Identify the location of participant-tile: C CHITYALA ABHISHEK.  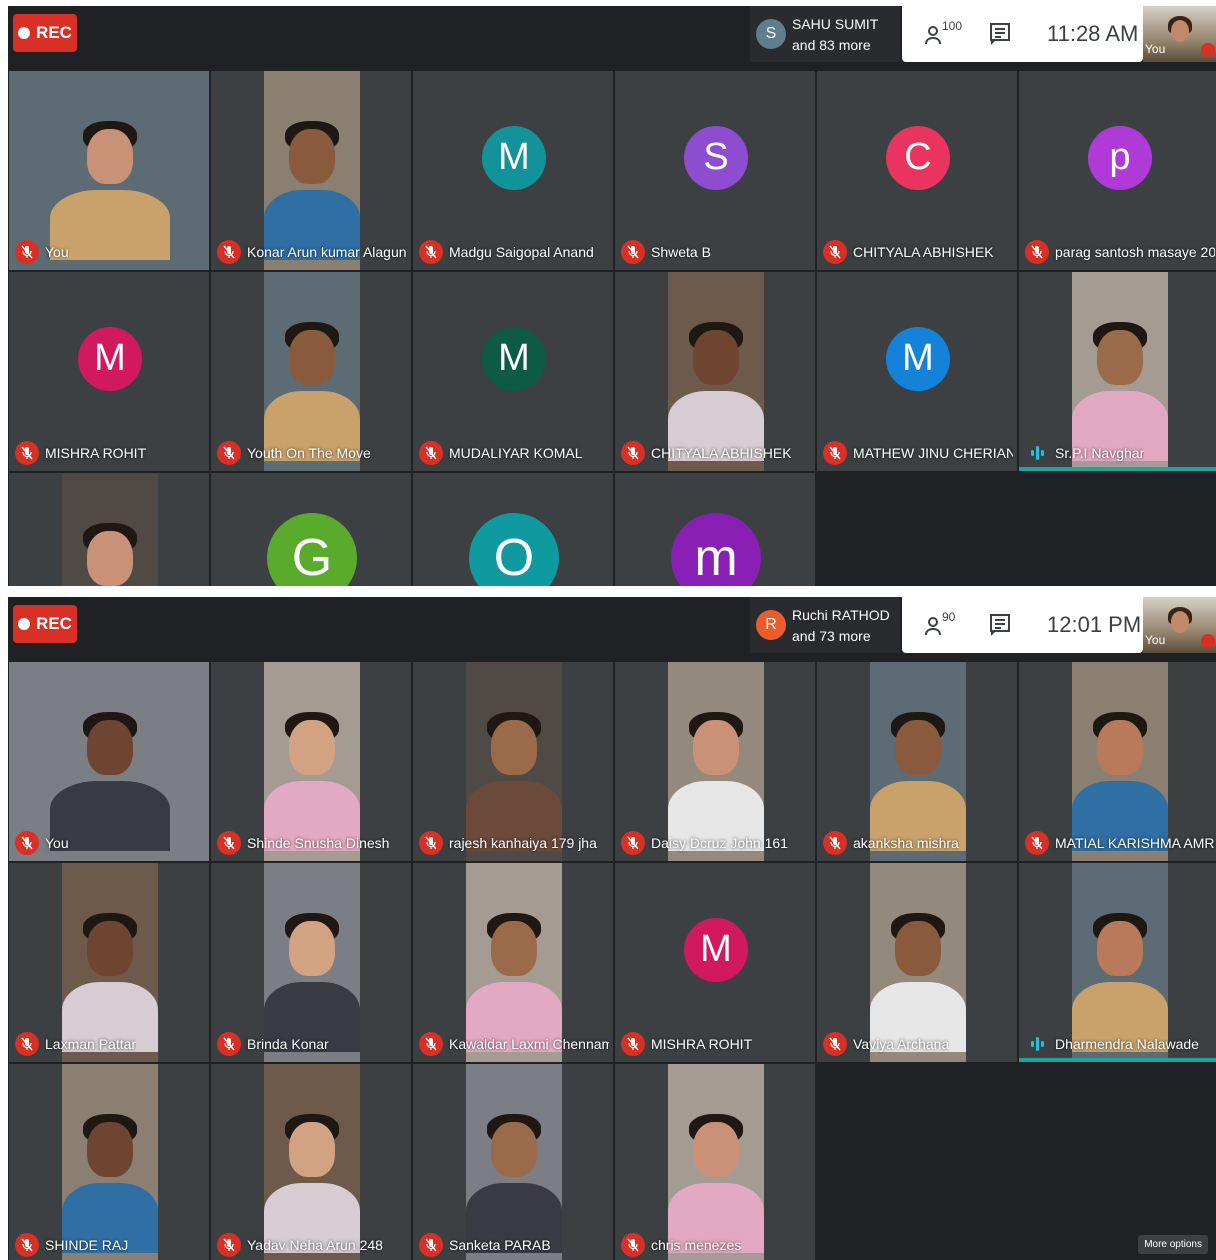
(917, 170).